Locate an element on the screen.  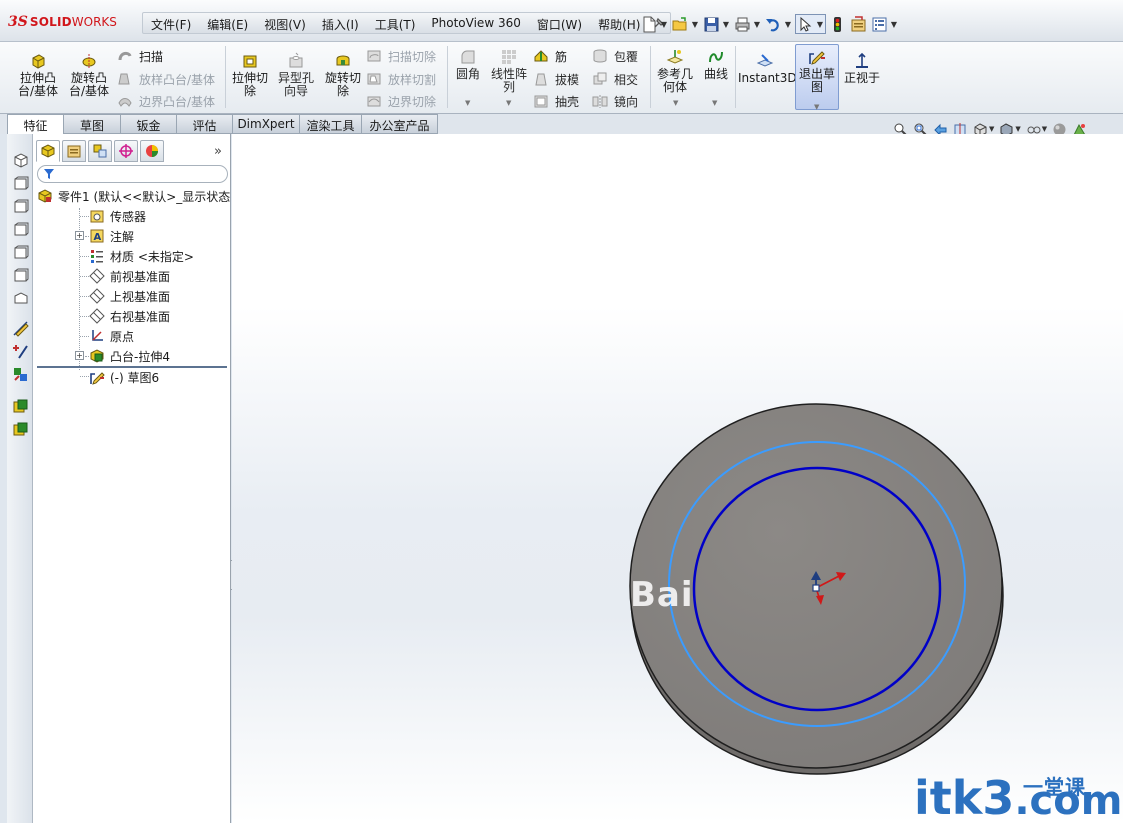
view-back-icon is located at coordinates (20, 206).